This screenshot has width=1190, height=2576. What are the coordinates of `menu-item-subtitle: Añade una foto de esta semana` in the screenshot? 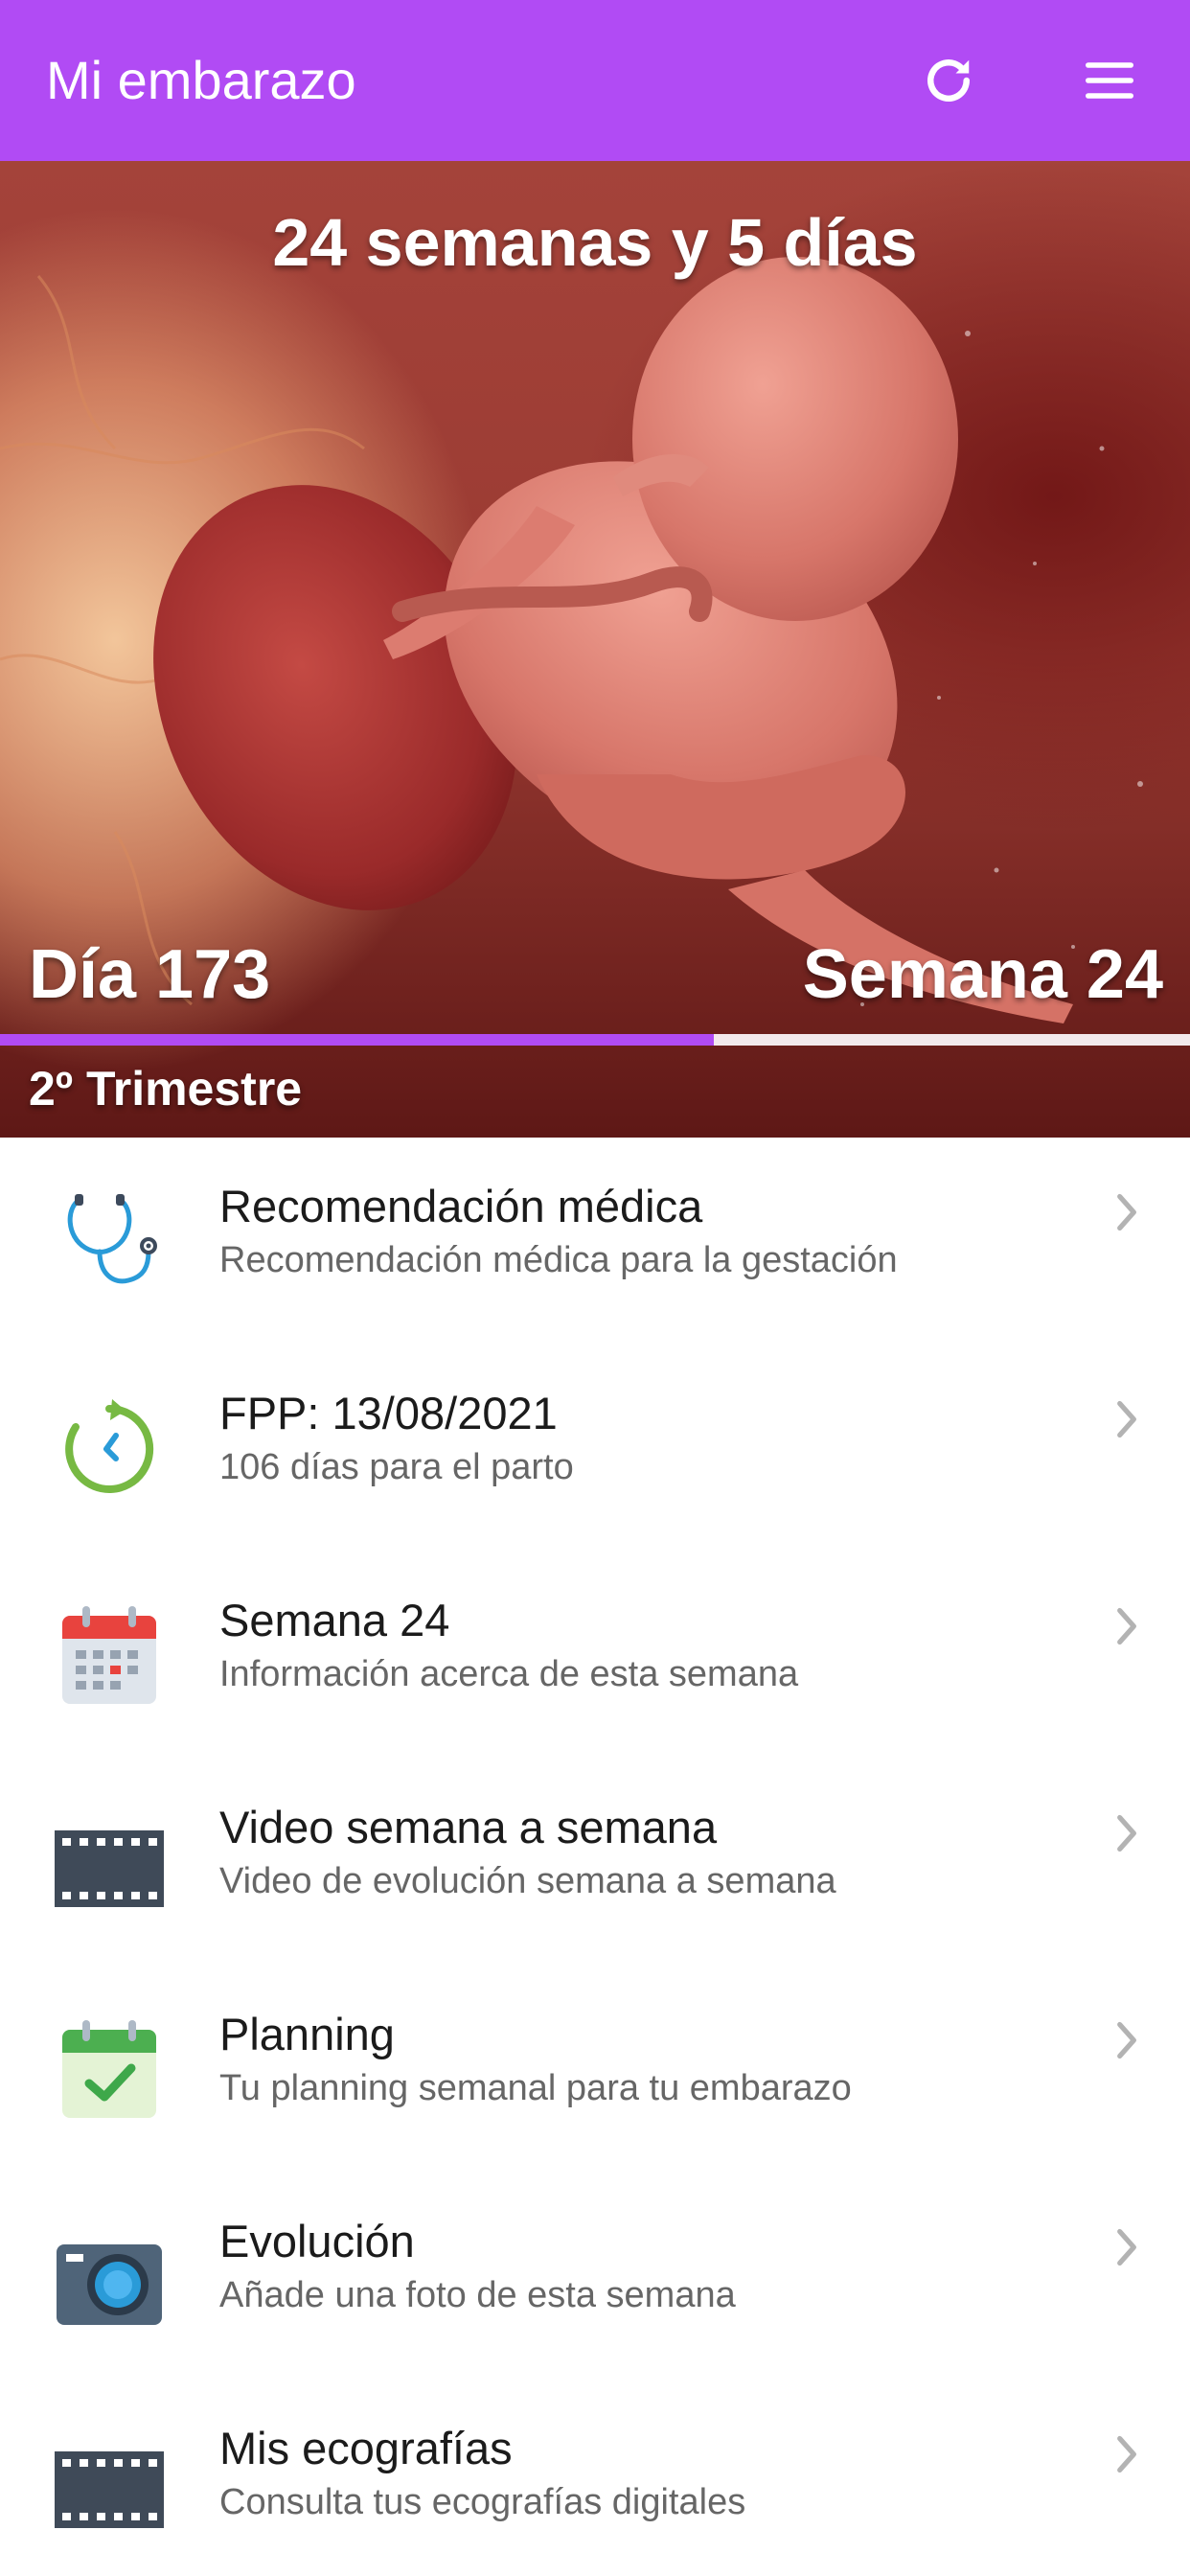 It's located at (478, 2295).